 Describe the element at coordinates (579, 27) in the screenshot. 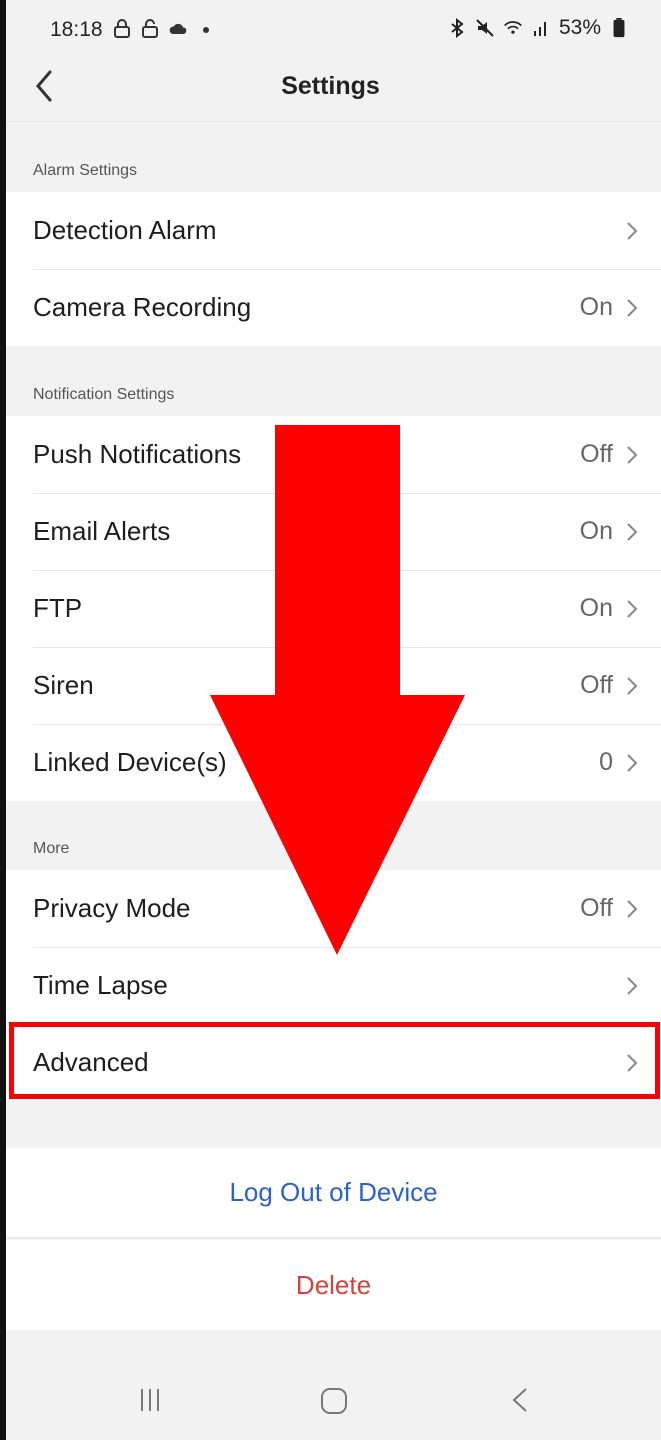

I see `battery-percent: 53%` at that location.